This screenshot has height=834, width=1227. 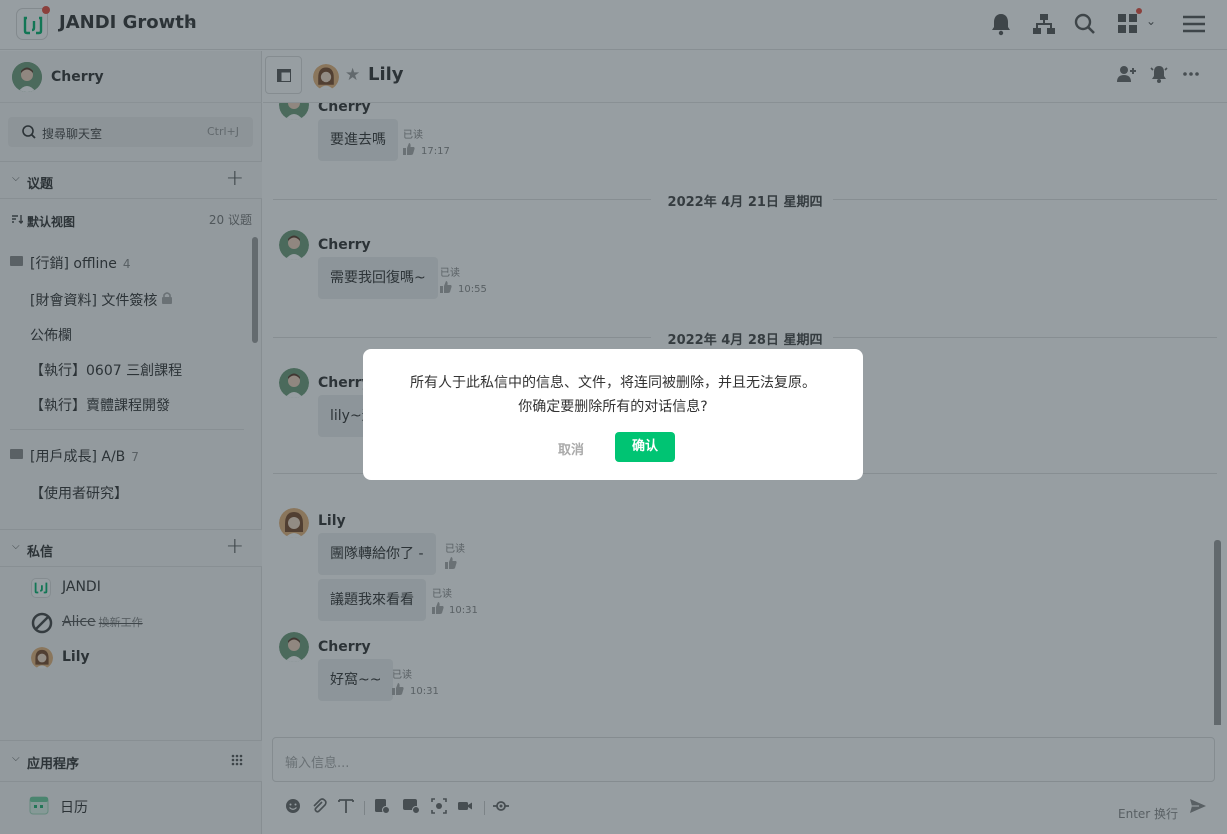 I want to click on dialog-message-line1: 所有人于此私信中的信息、文件，将连同被删除，并且无法复原。, so click(x=613, y=383).